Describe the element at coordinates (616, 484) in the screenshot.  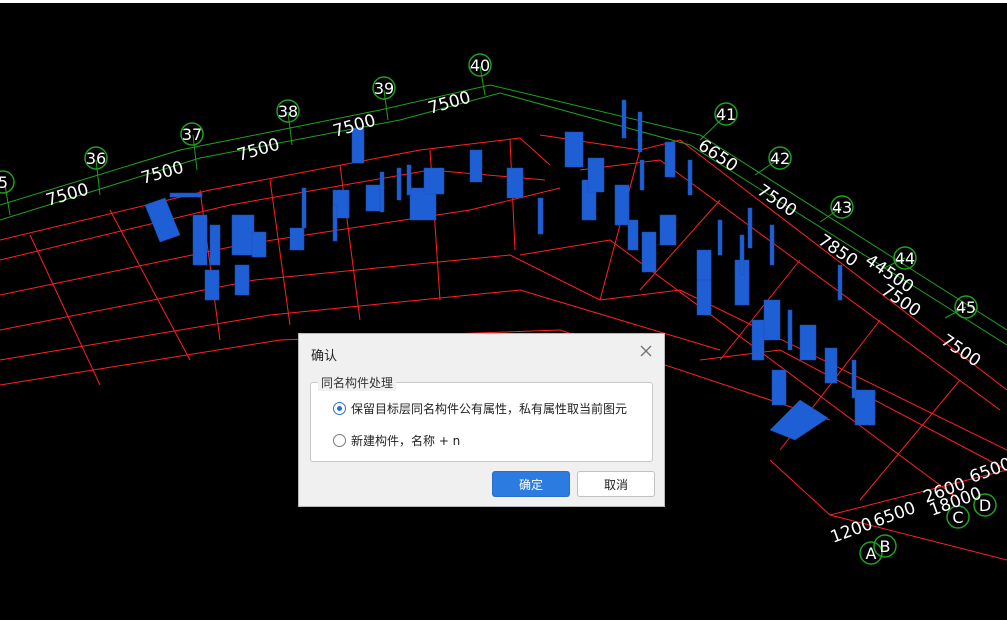
I see `cancel-button: 取消` at that location.